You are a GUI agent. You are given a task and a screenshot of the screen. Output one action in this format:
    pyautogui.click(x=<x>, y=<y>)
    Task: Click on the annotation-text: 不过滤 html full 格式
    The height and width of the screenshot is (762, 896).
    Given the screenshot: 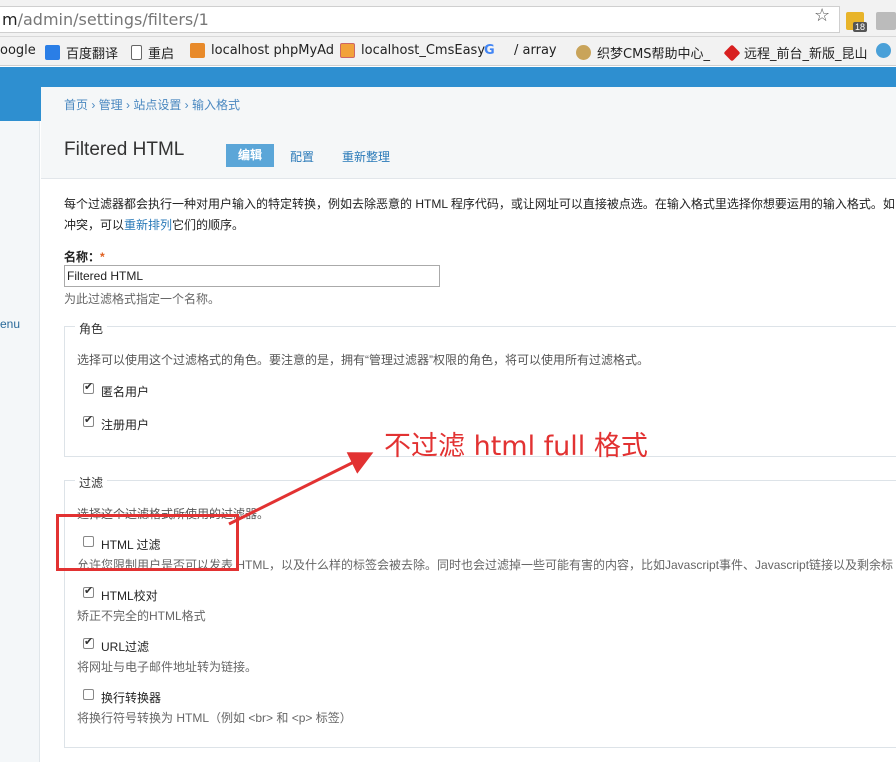 What is the action you would take?
    pyautogui.click(x=516, y=446)
    